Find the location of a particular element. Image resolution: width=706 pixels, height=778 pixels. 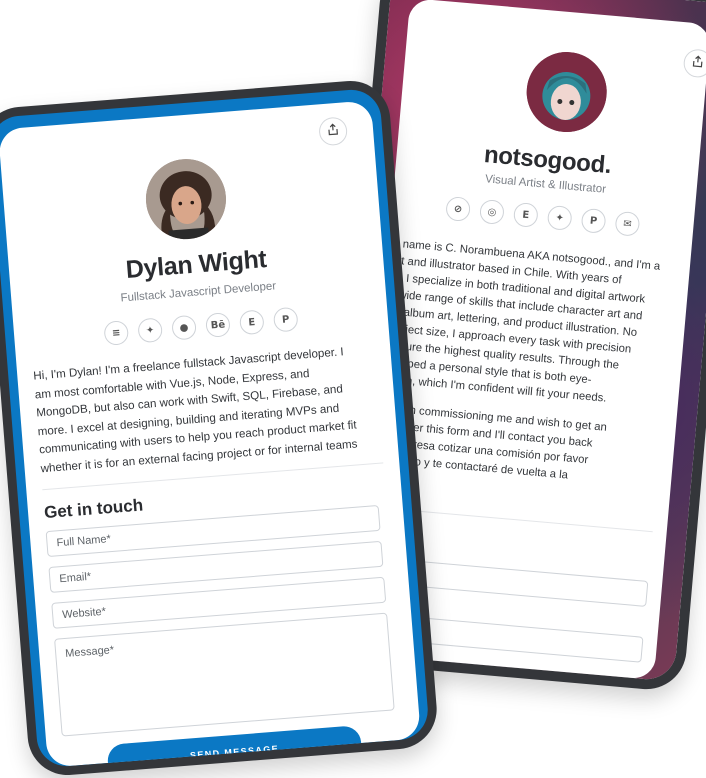

reddit-icon: ● is located at coordinates (184, 327).